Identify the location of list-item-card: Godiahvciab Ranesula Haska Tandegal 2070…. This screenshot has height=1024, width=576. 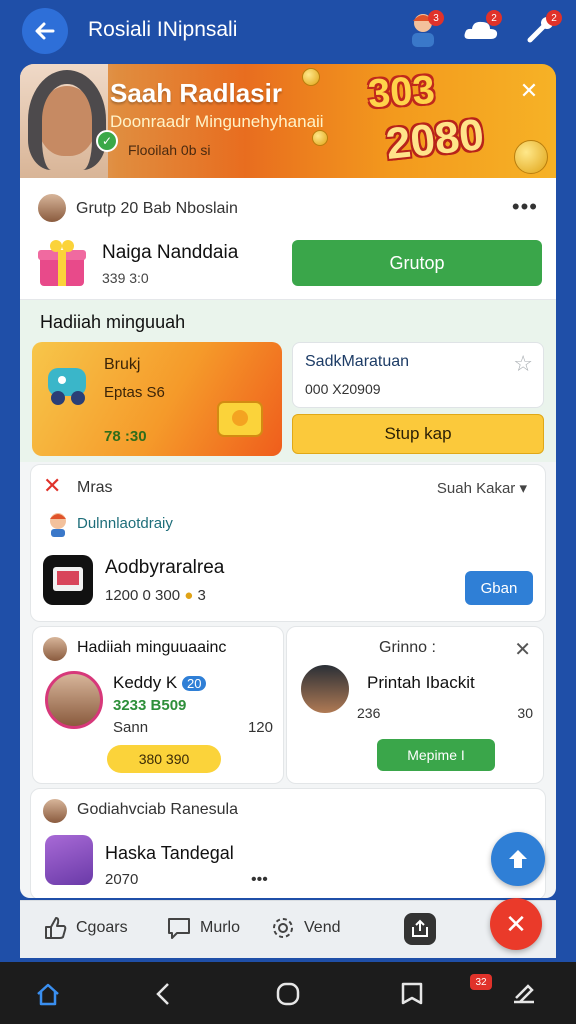
(288, 843).